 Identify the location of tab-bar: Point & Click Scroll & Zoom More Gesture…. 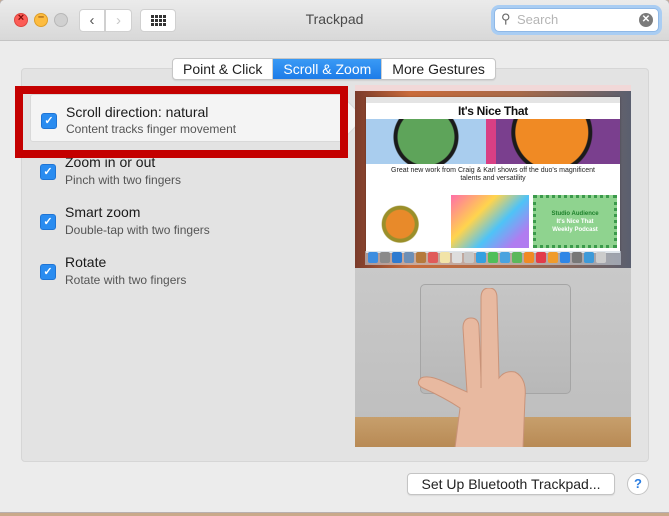
(334, 69).